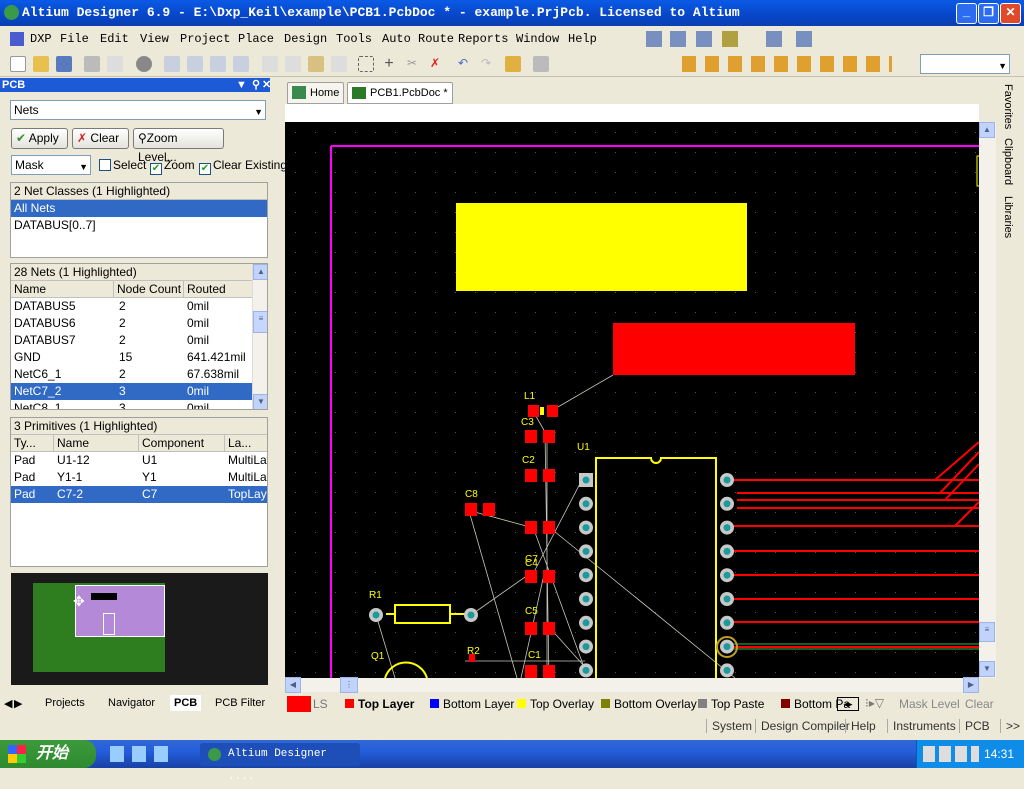 This screenshot has height=789, width=1024. What do you see at coordinates (293, 685) in the screenshot?
I see `scroll-left-icon: ◀` at bounding box center [293, 685].